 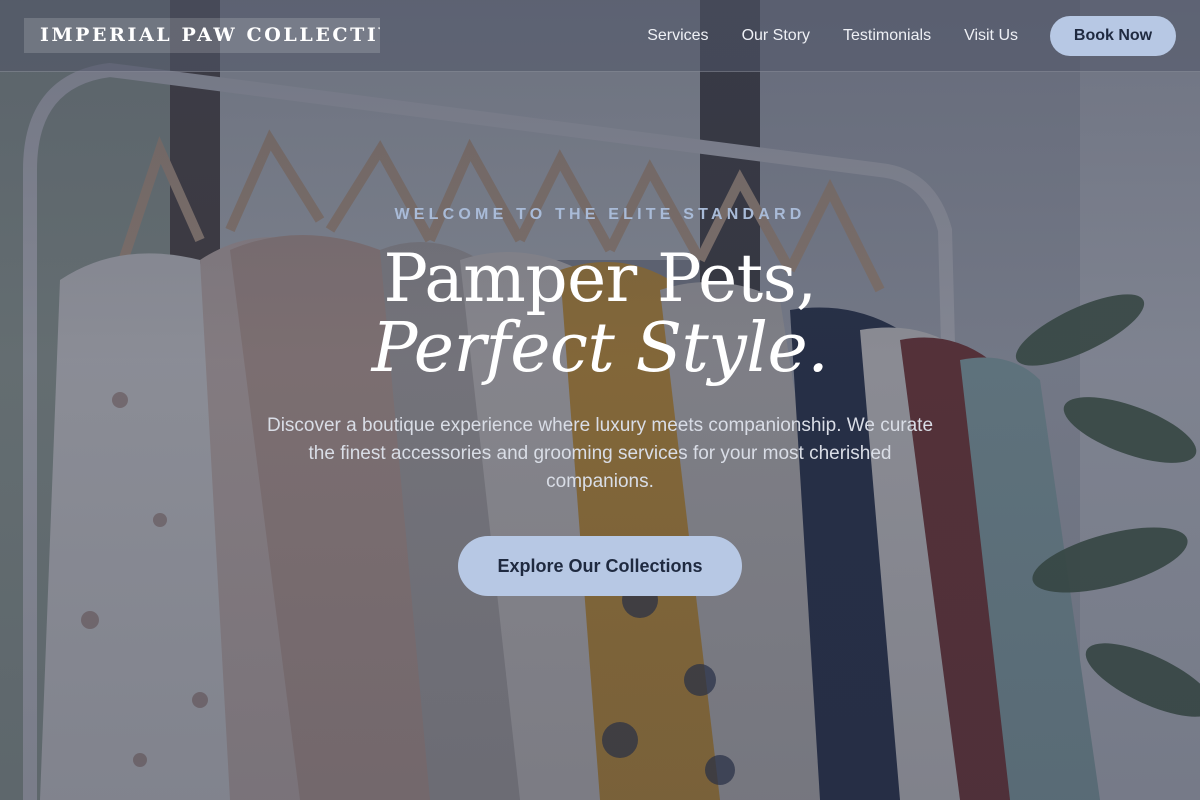 I want to click on nav-link-visit-us: Visit Us, so click(x=991, y=36).